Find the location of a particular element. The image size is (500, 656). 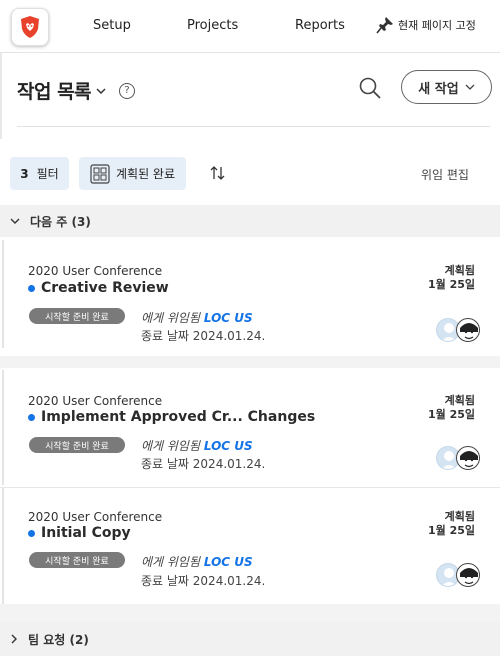

group-header-next-week: 다음 주 (3) is located at coordinates (250, 221).